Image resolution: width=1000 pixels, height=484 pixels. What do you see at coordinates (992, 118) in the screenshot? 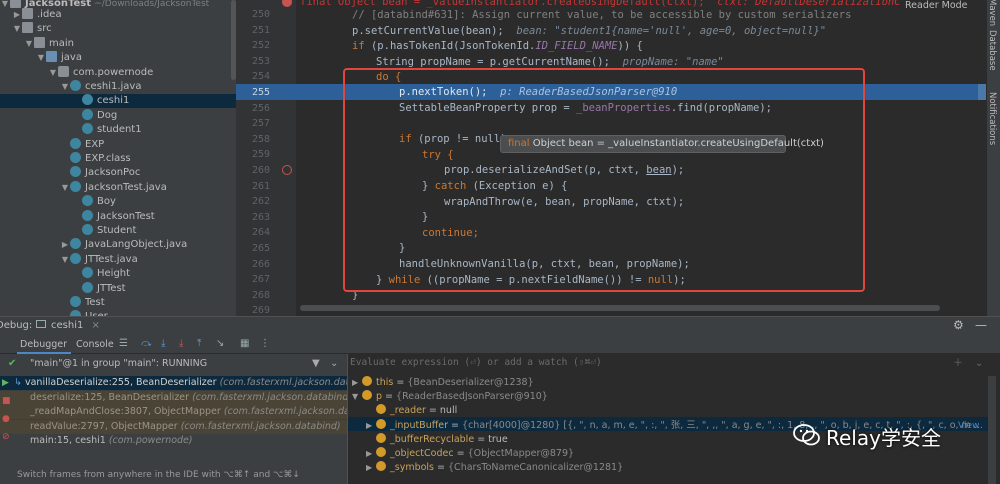
I see `notifications-tool-button: Notifications` at bounding box center [992, 118].